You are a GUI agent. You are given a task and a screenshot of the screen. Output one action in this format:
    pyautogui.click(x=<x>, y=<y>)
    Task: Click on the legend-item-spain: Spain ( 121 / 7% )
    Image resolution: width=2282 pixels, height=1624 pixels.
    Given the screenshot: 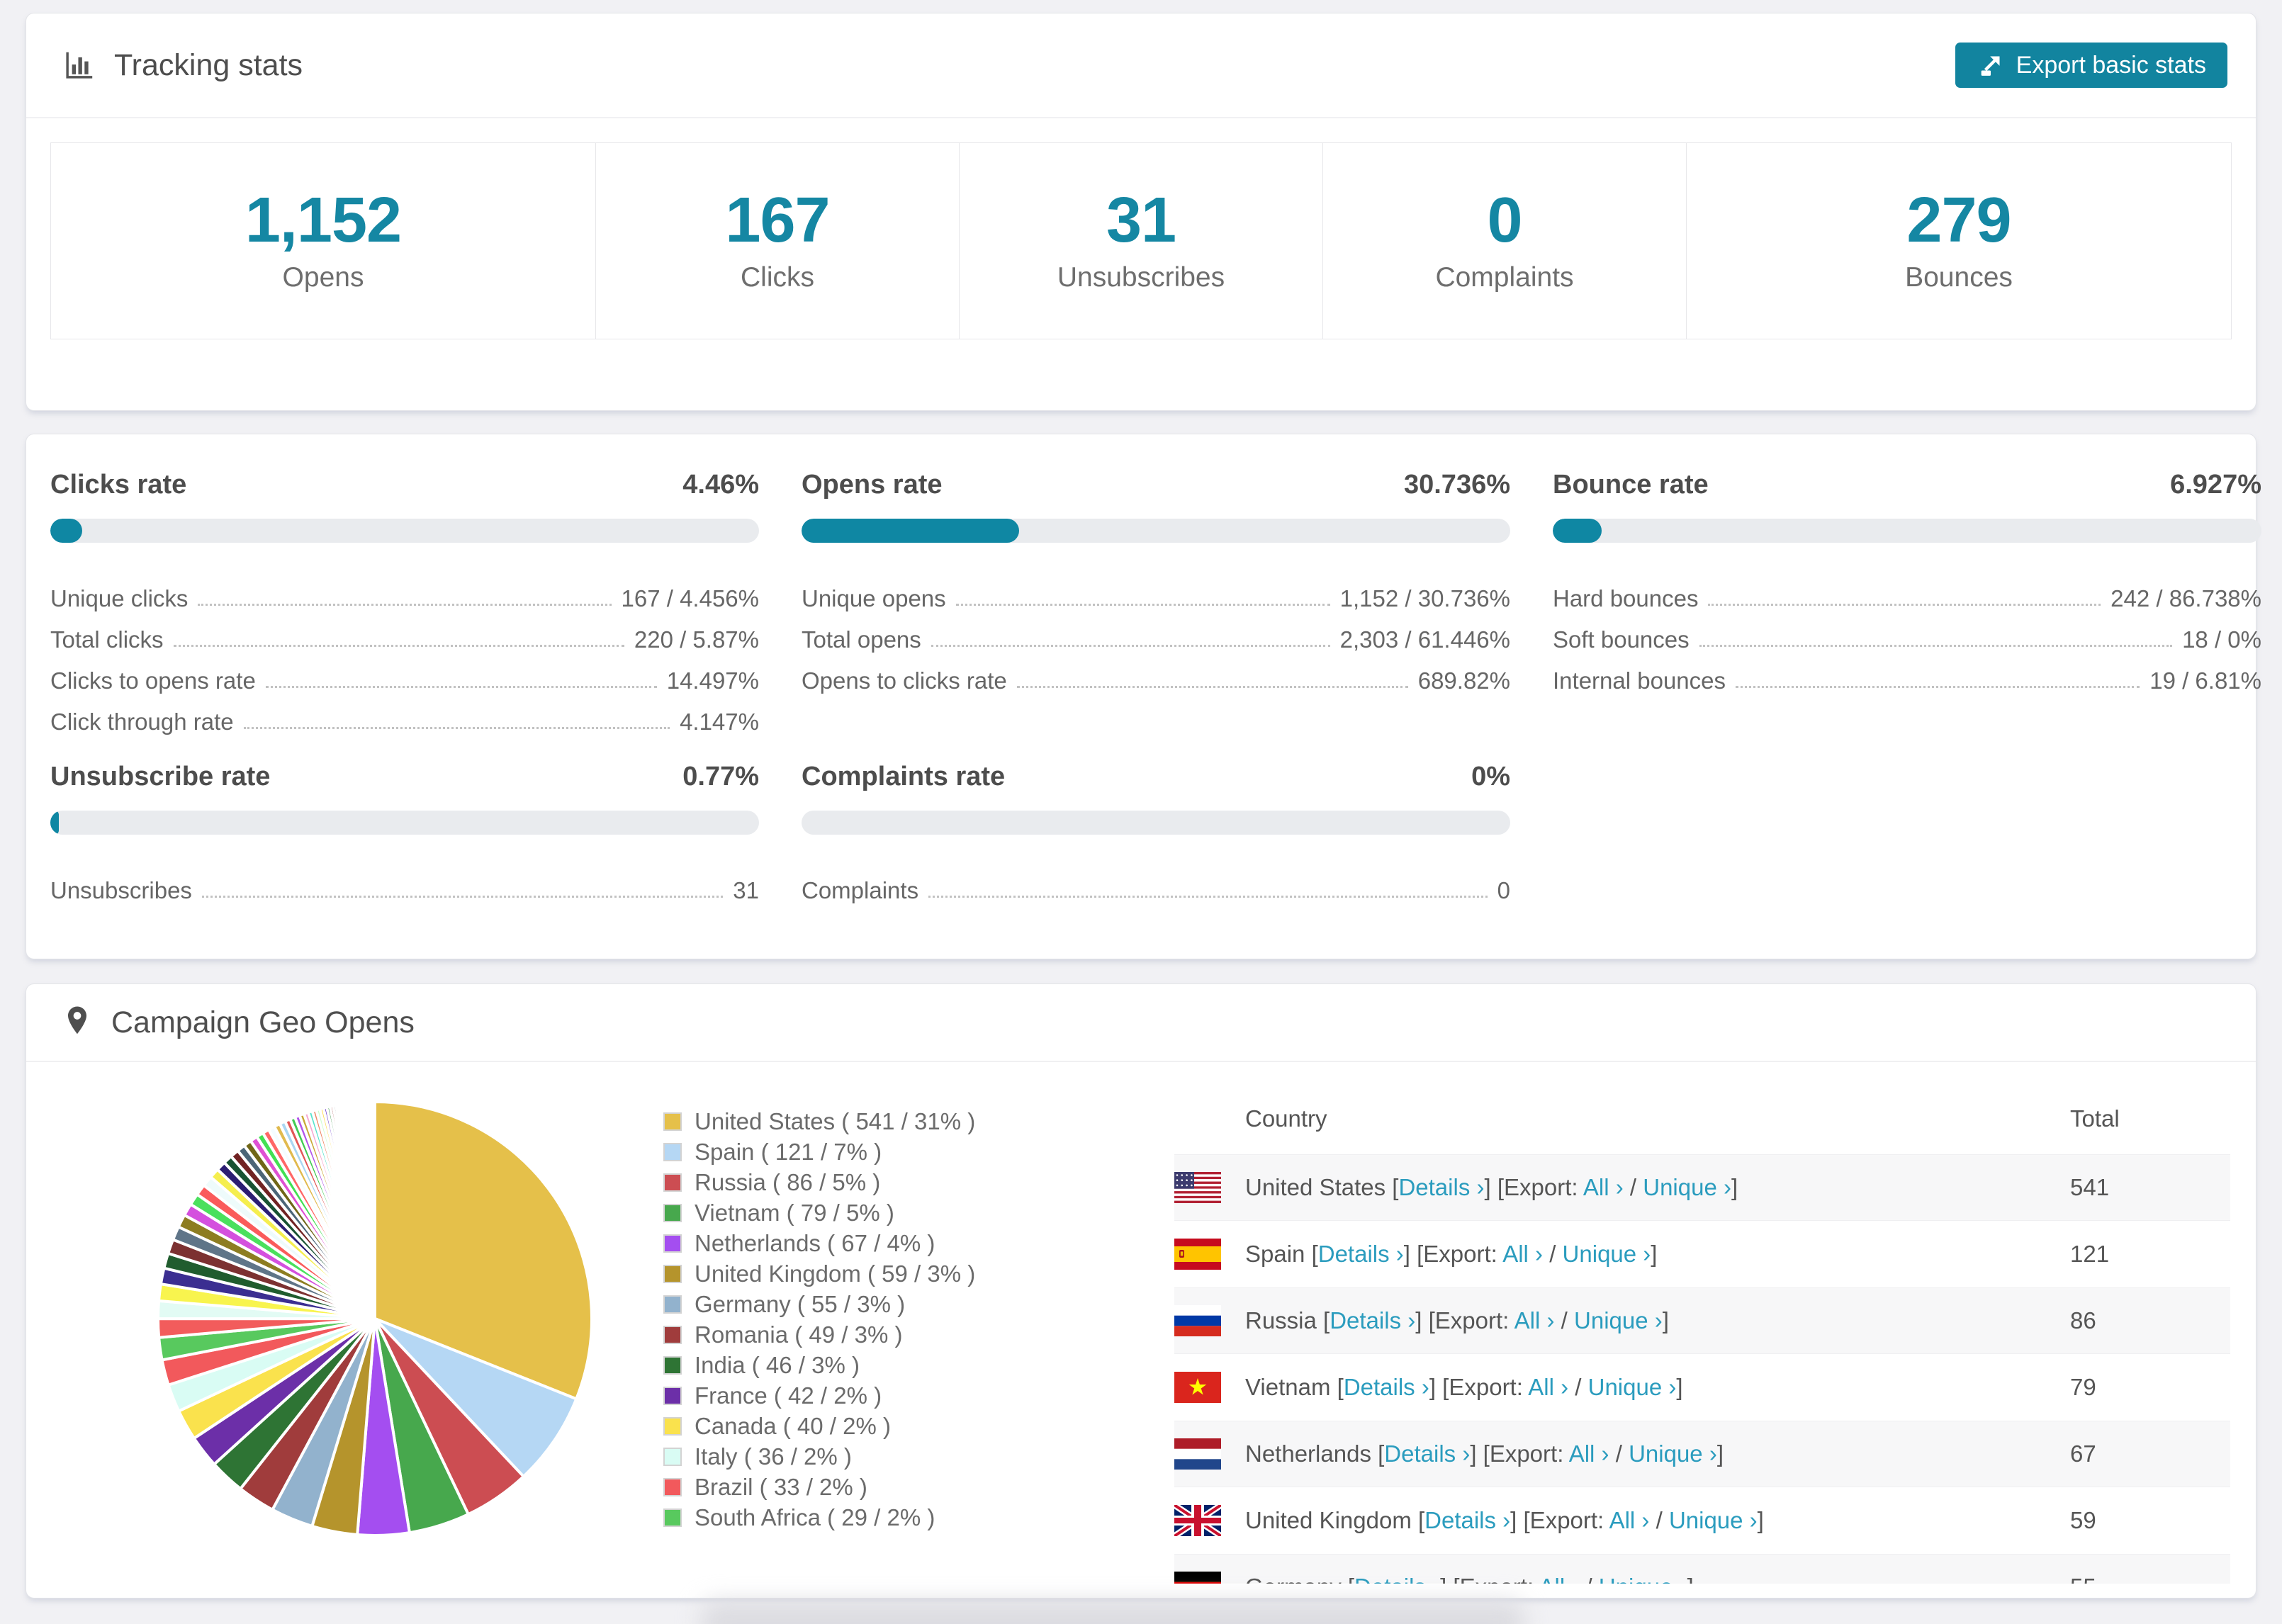 What is the action you would take?
    pyautogui.click(x=819, y=1152)
    